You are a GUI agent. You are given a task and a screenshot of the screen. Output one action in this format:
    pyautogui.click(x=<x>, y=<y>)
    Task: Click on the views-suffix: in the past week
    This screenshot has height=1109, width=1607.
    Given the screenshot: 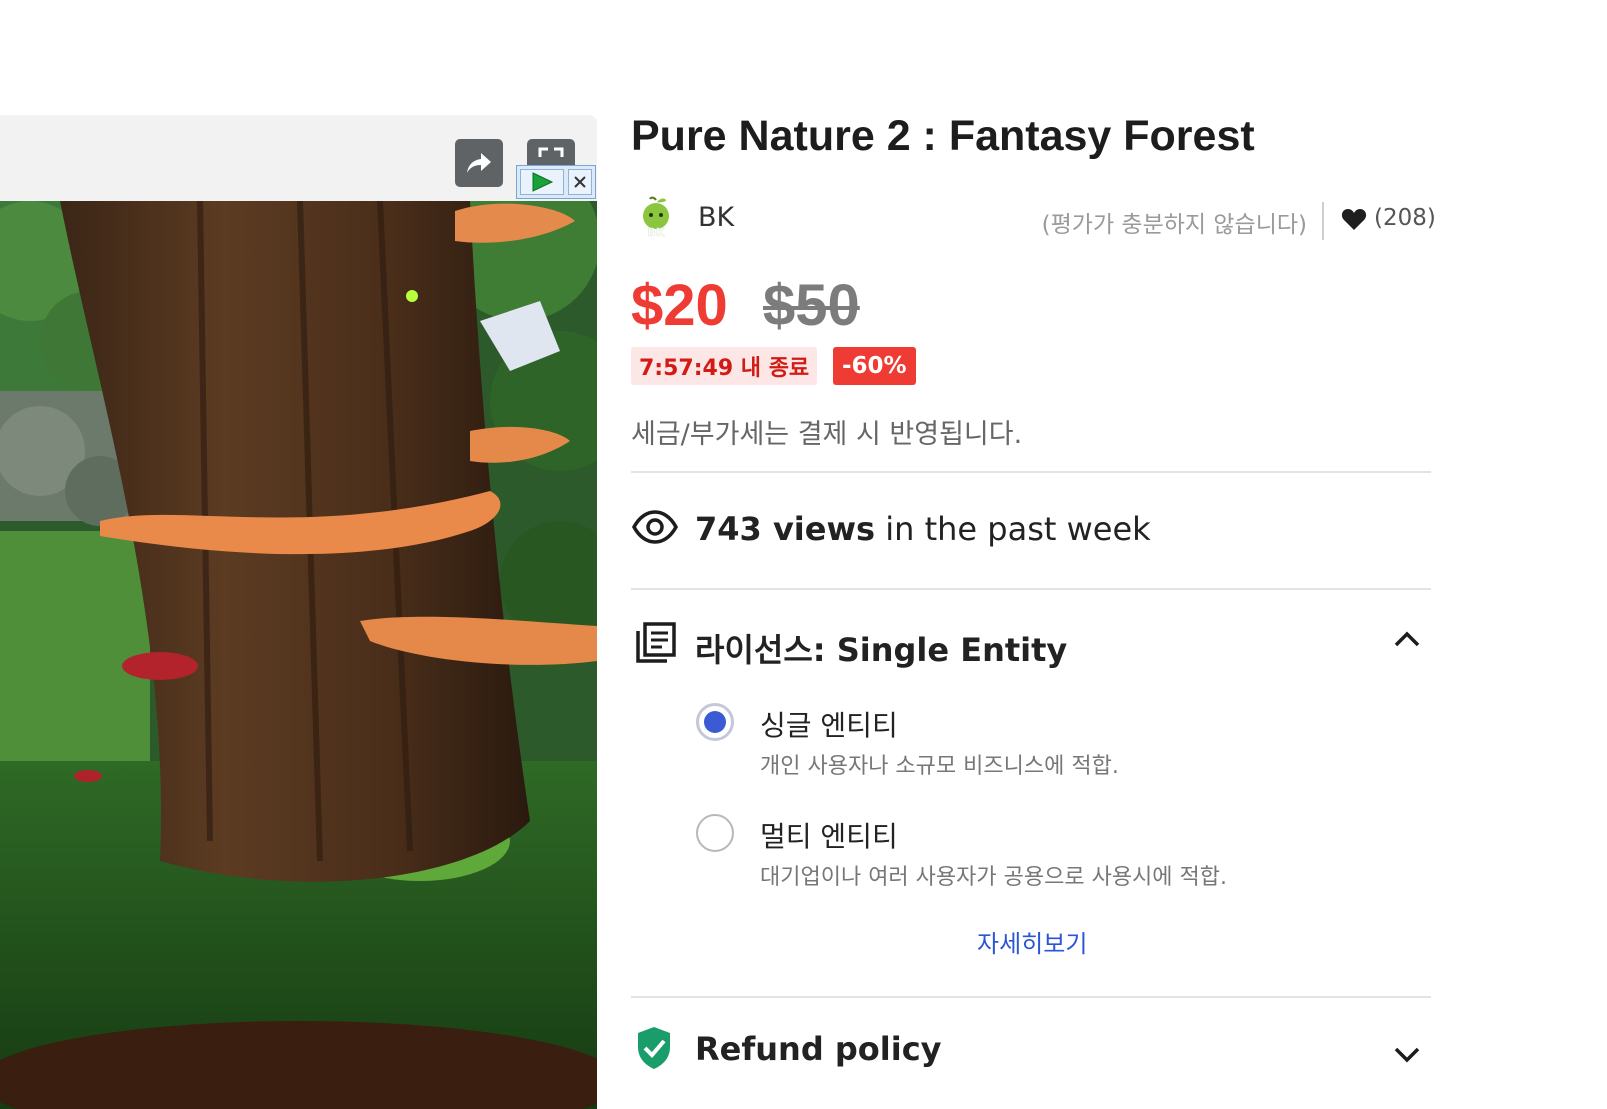 What is the action you would take?
    pyautogui.click(x=1018, y=529)
    